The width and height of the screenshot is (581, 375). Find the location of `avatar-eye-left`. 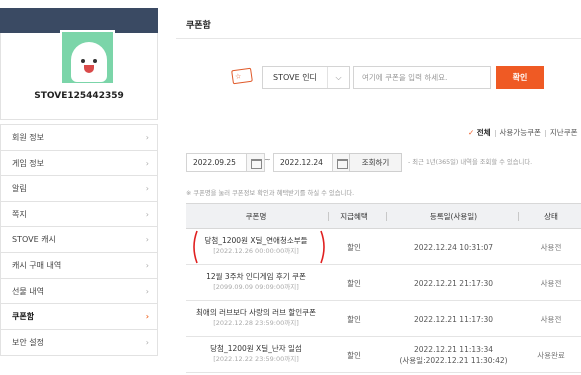

avatar-eye-left is located at coordinates (83, 61).